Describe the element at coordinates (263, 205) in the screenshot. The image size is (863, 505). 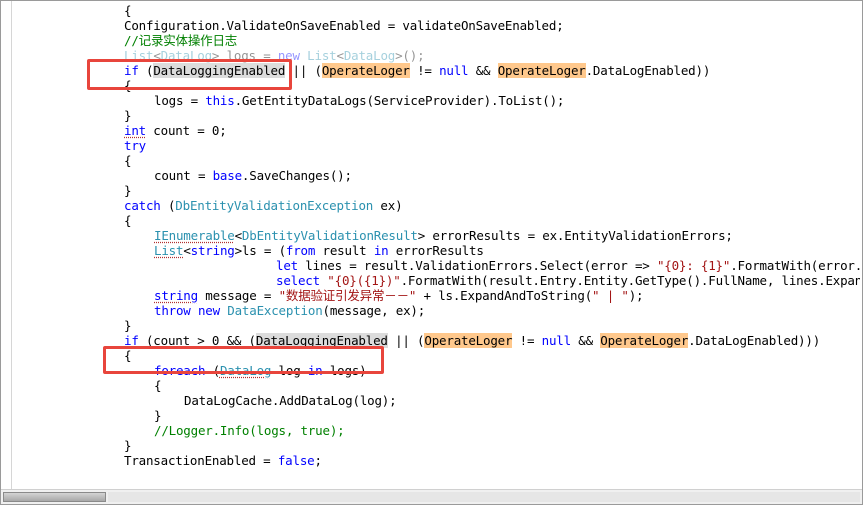
I see `code-line: catch (DbEntityValidationException ex)` at that location.